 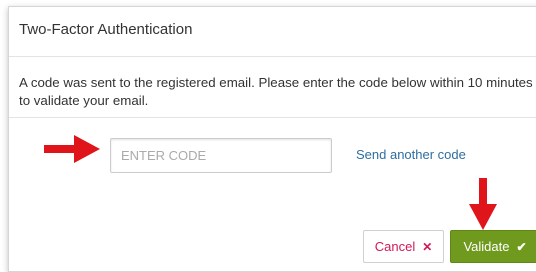 I want to click on check-icon: ✔, so click(x=521, y=246).